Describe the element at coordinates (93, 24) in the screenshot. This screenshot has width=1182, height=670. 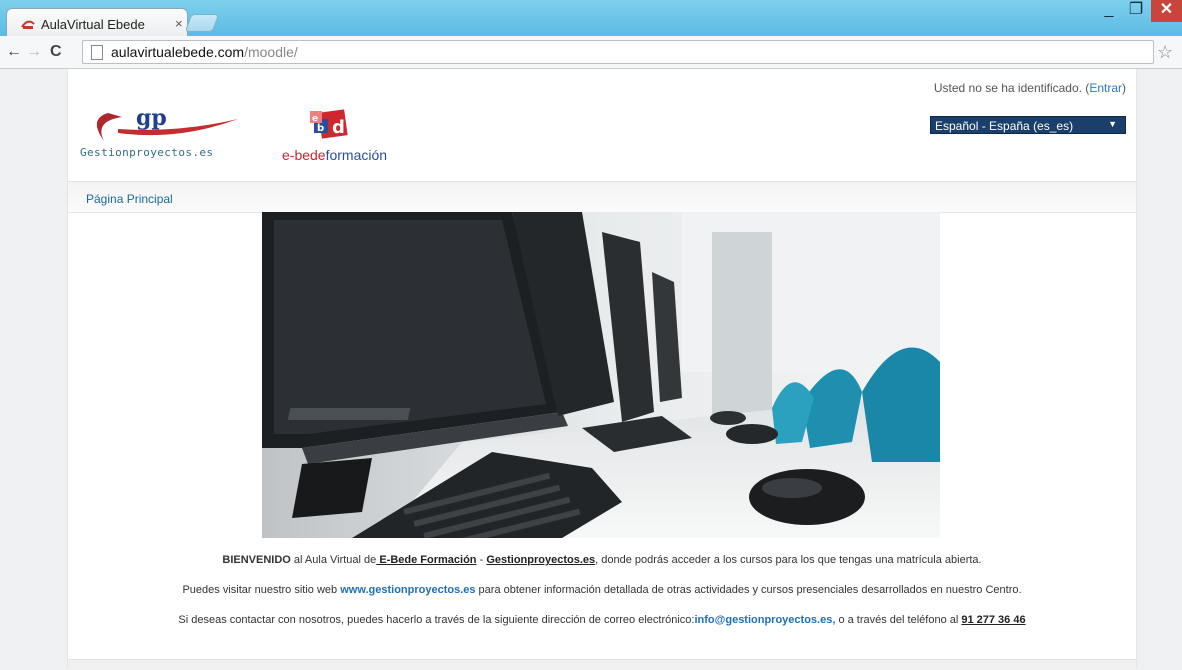
I see `tab-title: AulaVirtual Ebede` at that location.